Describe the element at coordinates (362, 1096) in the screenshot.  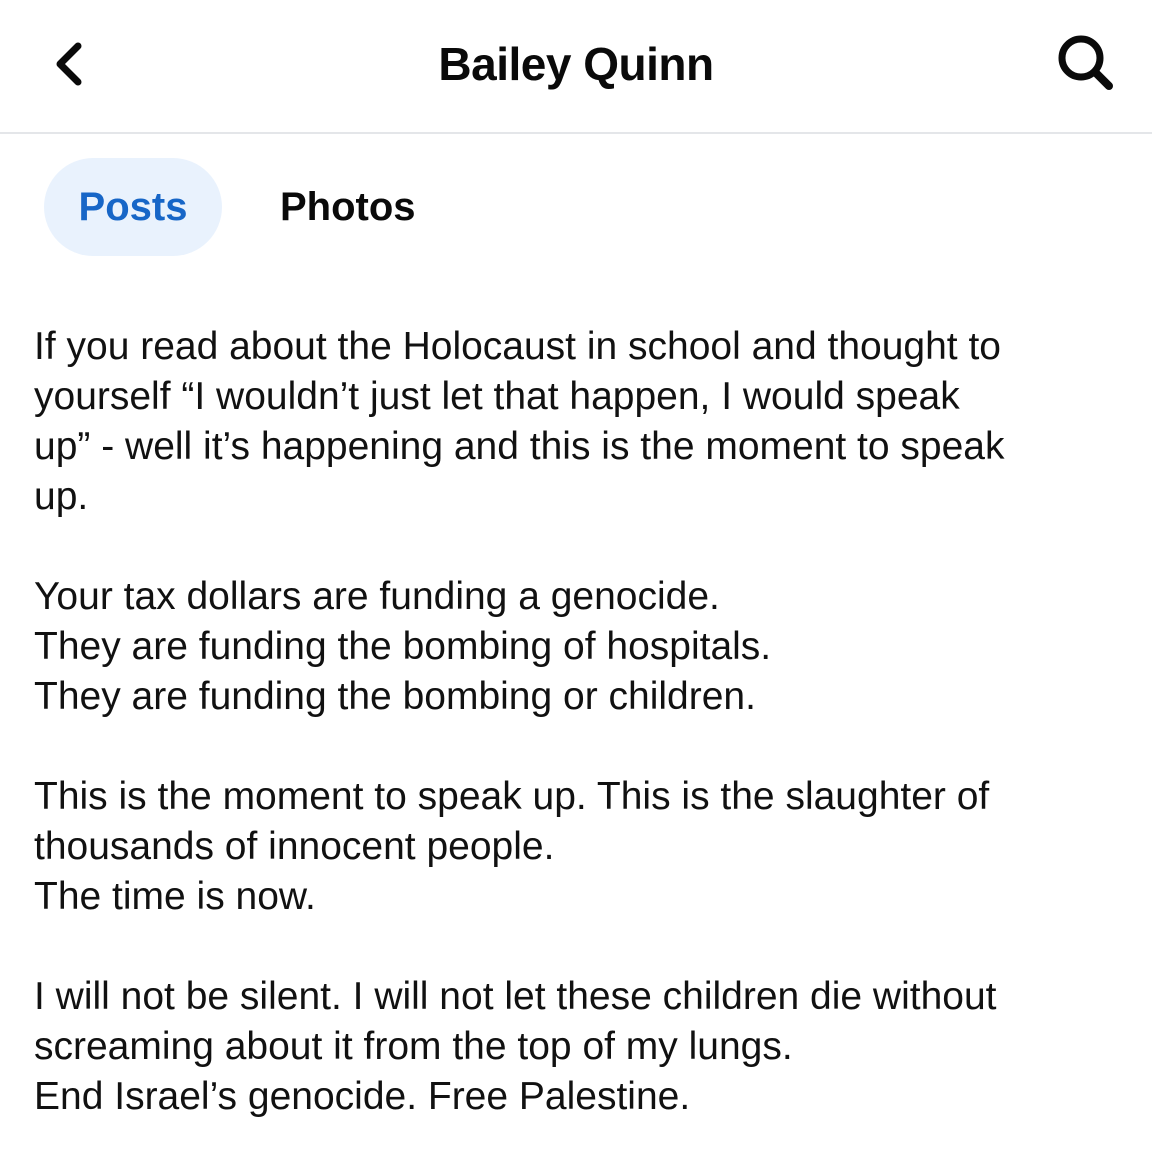
I see `post-line: End Israel’s genocide. Free Palestine.` at that location.